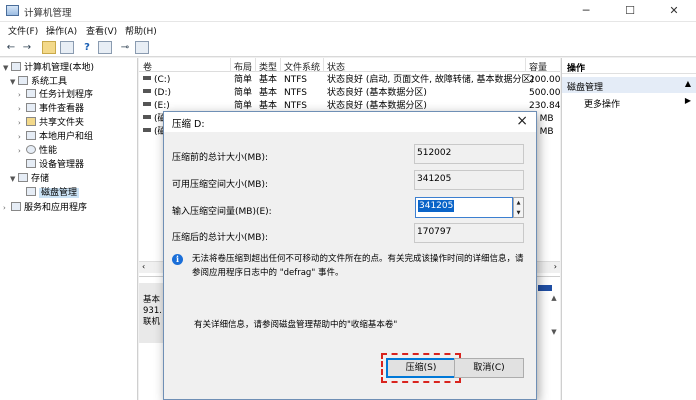 Image resolution: width=696 pixels, height=400 pixels. I want to click on shrink-amount-input: 341205, so click(464, 207).